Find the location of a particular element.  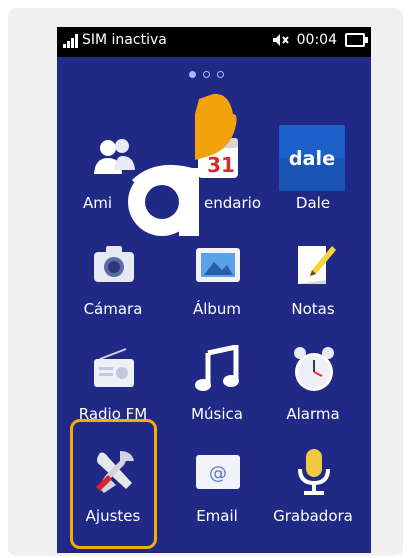

app-label: Email is located at coordinates (217, 516).